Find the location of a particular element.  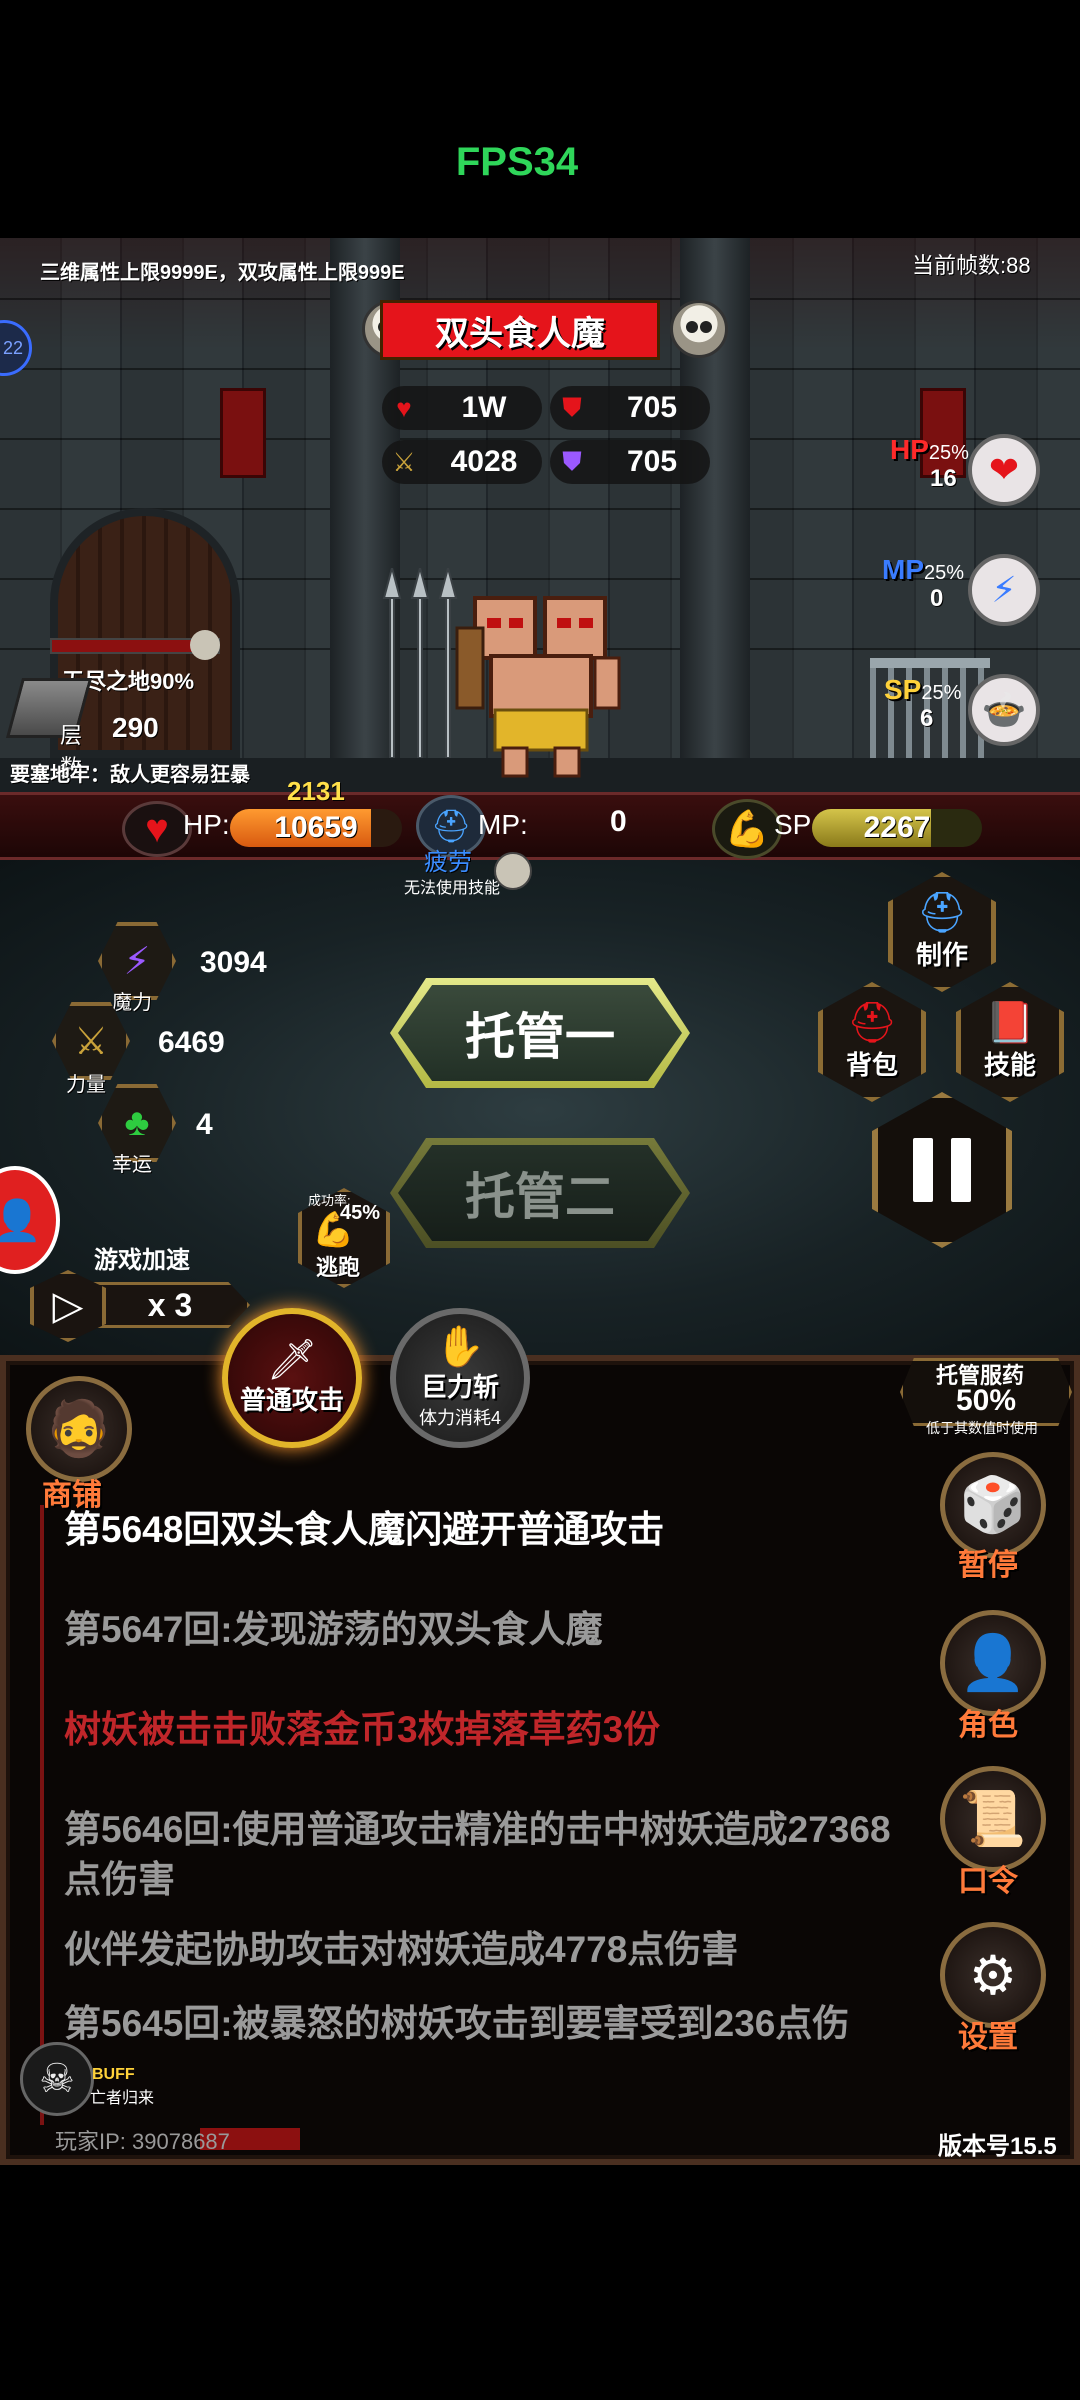

sword-icon: ⚔ is located at coordinates (404, 461).